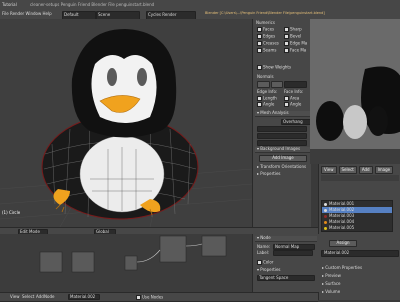 This screenshot has width=400, height=302. I want to click on material-slot: Material.005, so click(357, 228).